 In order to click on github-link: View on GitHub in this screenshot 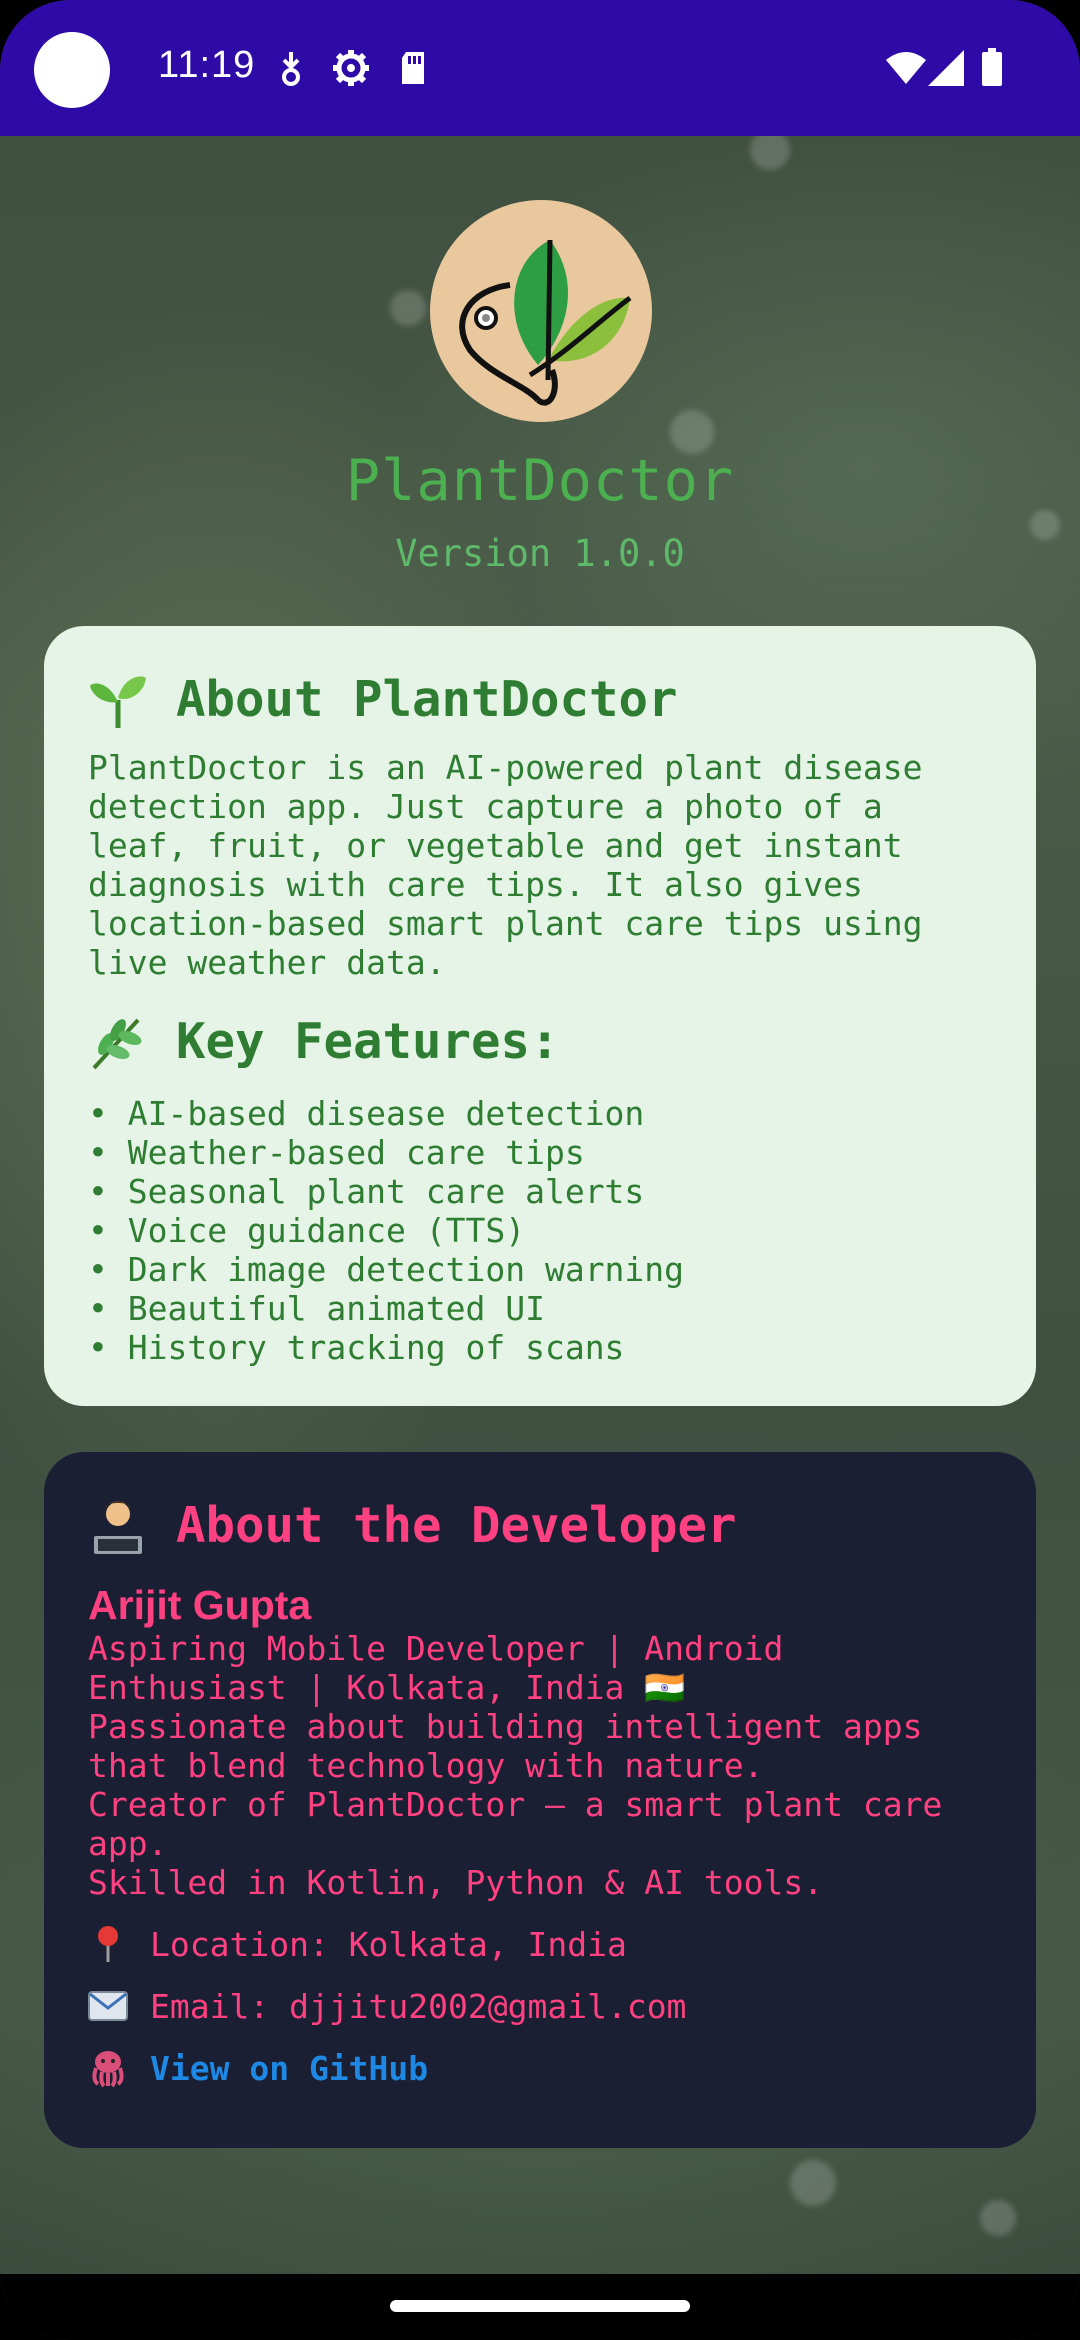, I will do `click(289, 2068)`.